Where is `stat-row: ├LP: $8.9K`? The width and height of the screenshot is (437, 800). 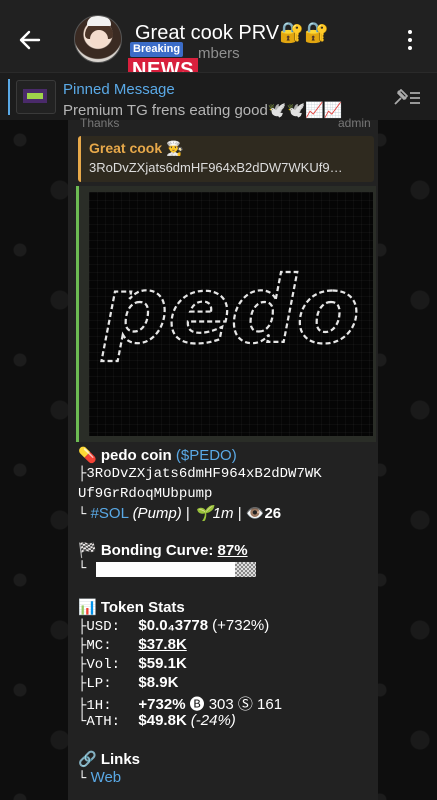
stat-row: ├LP: $8.9K is located at coordinates (130, 683).